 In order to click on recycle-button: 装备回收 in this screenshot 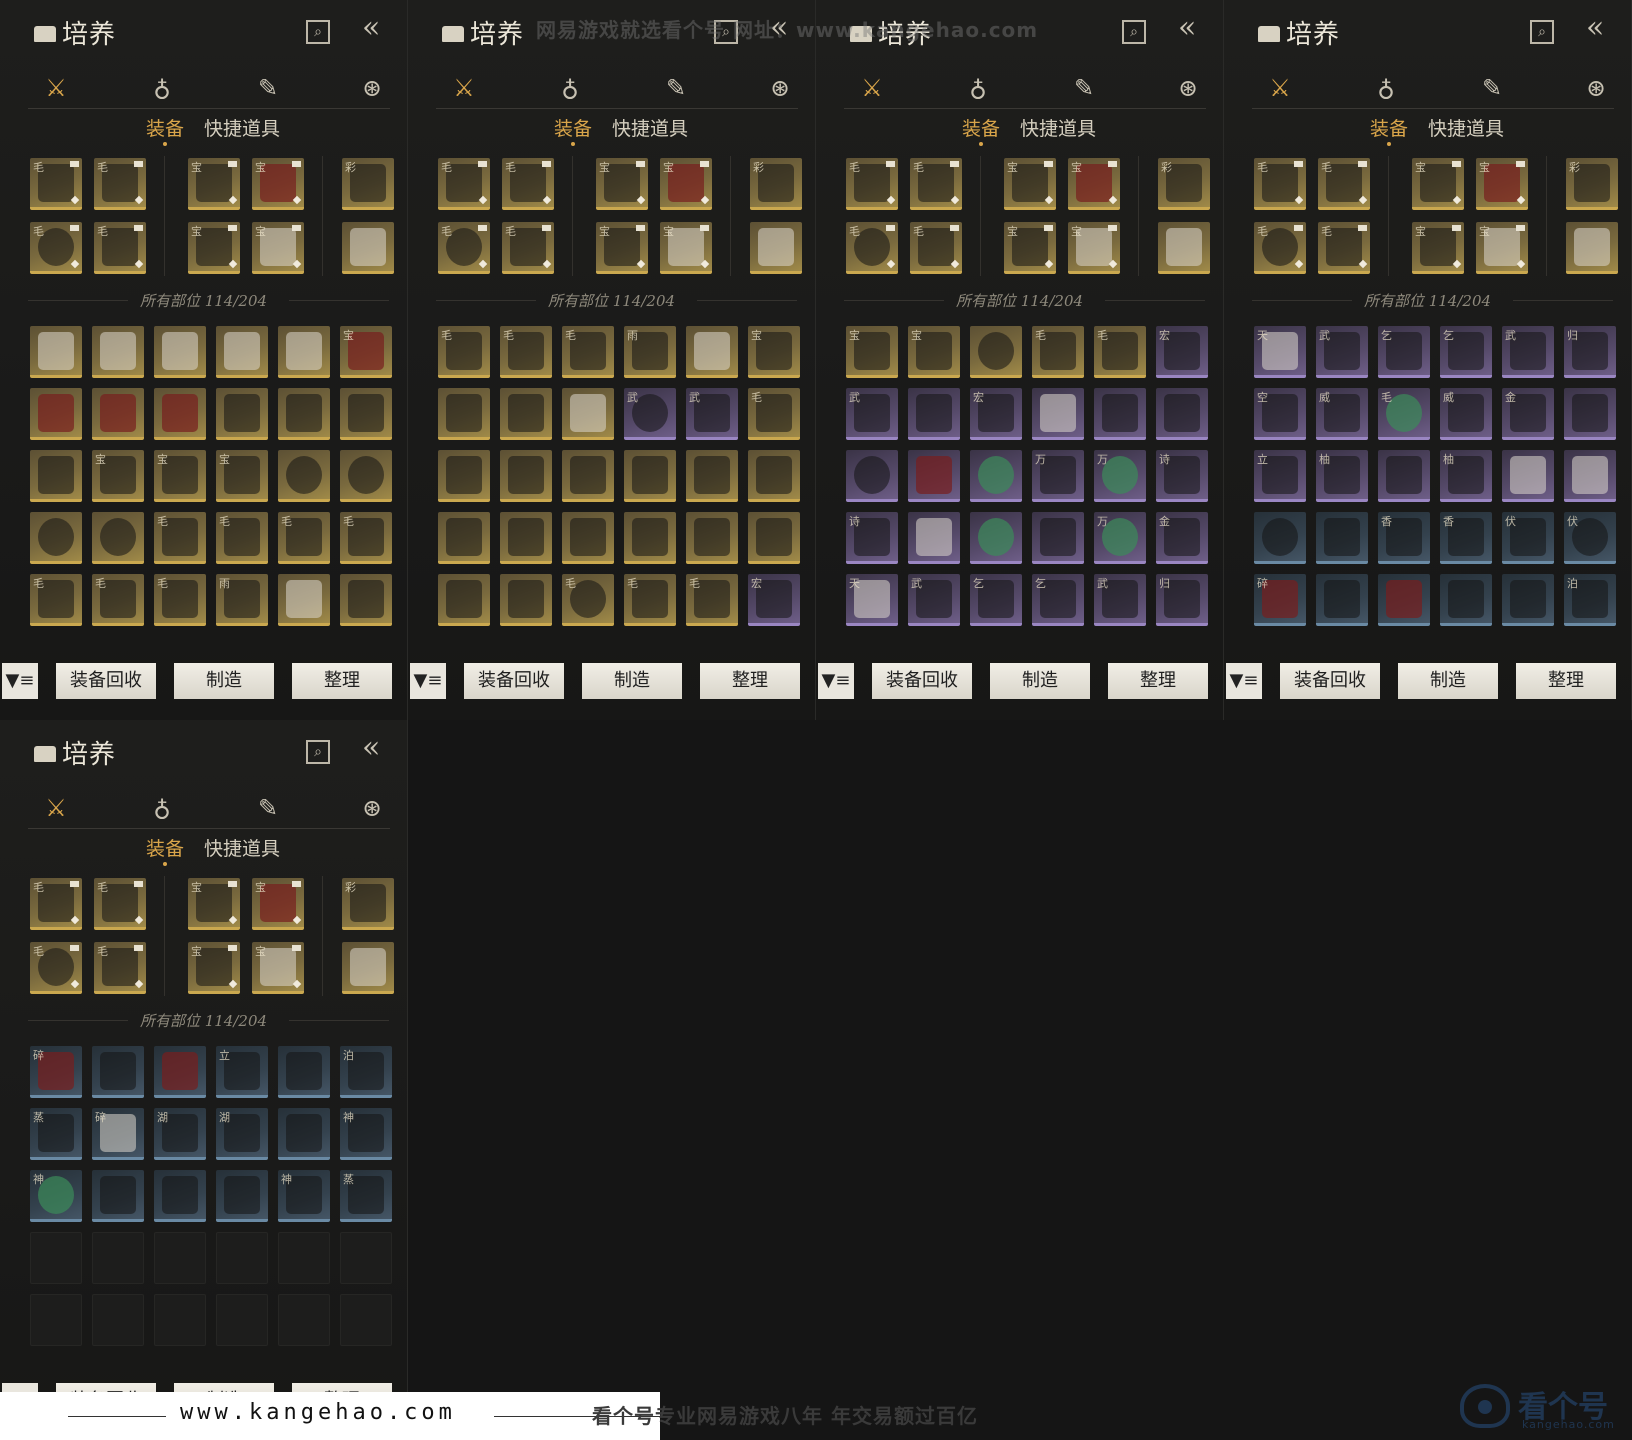, I will do `click(106, 681)`.